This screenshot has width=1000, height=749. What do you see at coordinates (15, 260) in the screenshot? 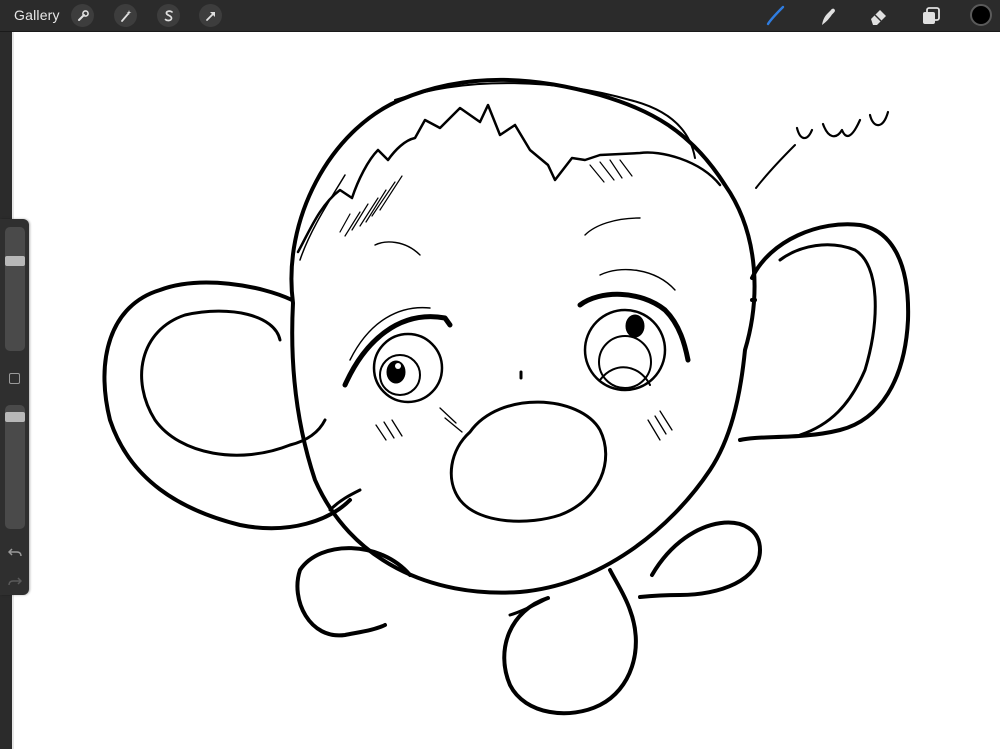
I see `brush-size-thumb` at bounding box center [15, 260].